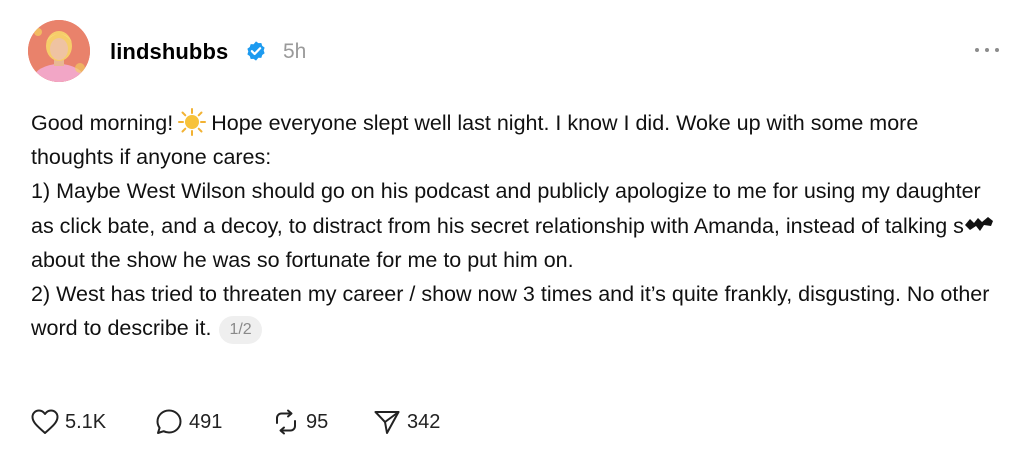 The image size is (1024, 449). I want to click on post-header: lindshubbs 5h, so click(518, 51).